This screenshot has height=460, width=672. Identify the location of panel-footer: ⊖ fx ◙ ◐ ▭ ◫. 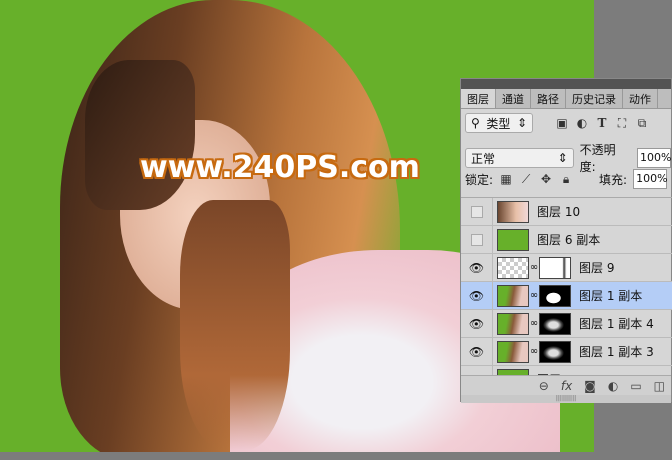
(566, 385).